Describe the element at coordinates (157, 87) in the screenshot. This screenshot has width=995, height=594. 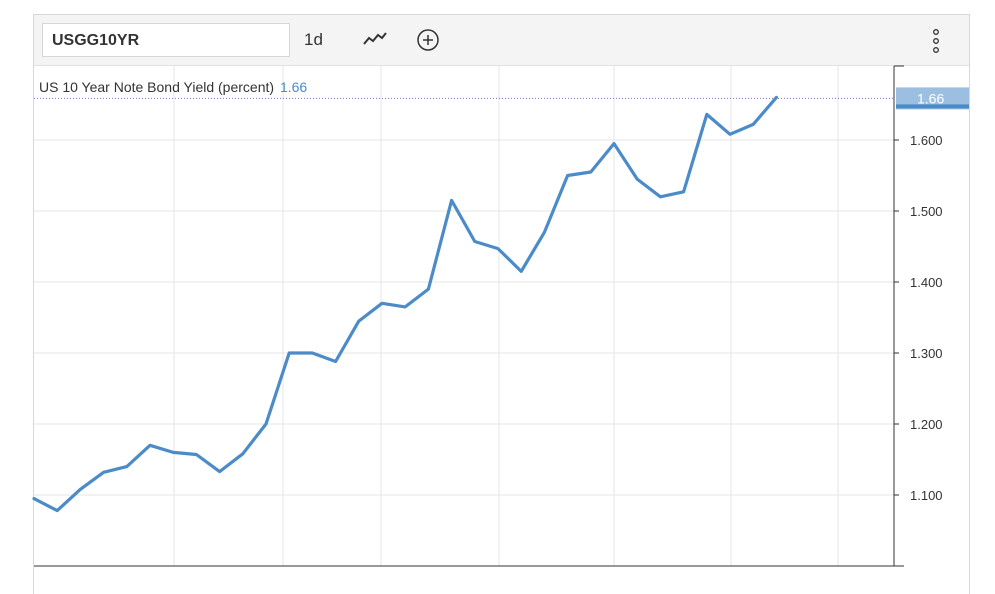
I see `legend-series-name: US 10 Year Note Bond Yield (percent)` at that location.